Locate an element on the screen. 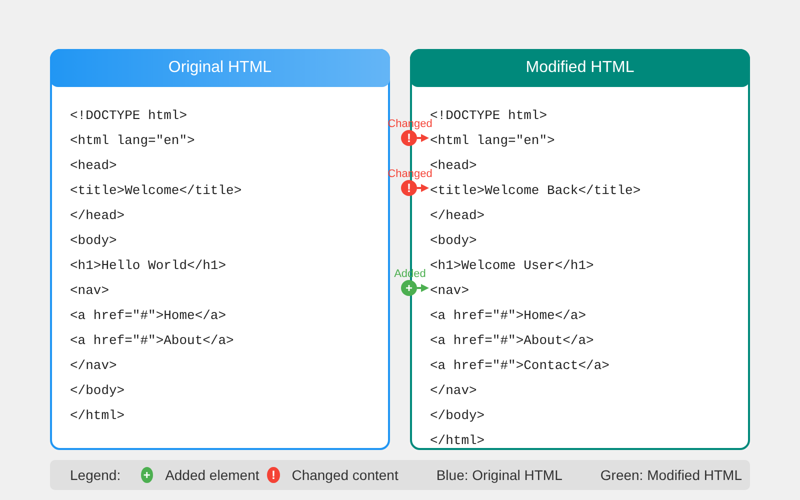  legend-title: Legend: is located at coordinates (95, 475).